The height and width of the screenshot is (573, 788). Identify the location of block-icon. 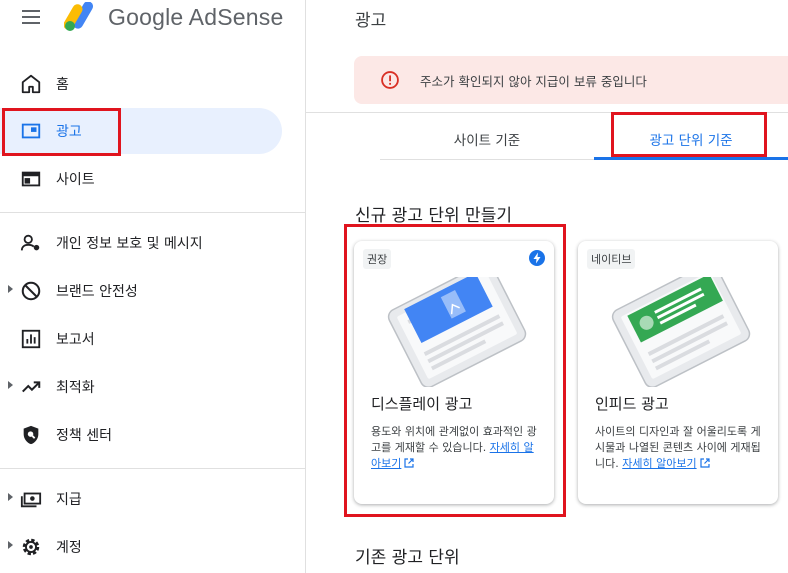
(31, 291).